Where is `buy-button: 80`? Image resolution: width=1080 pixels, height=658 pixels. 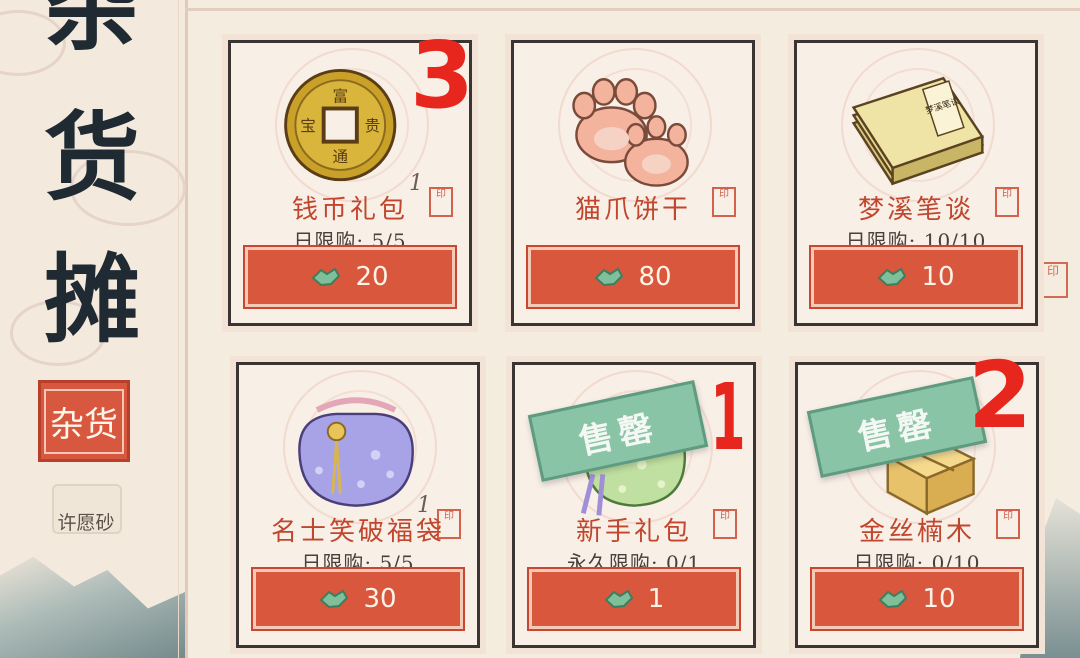 buy-button: 80 is located at coordinates (633, 277).